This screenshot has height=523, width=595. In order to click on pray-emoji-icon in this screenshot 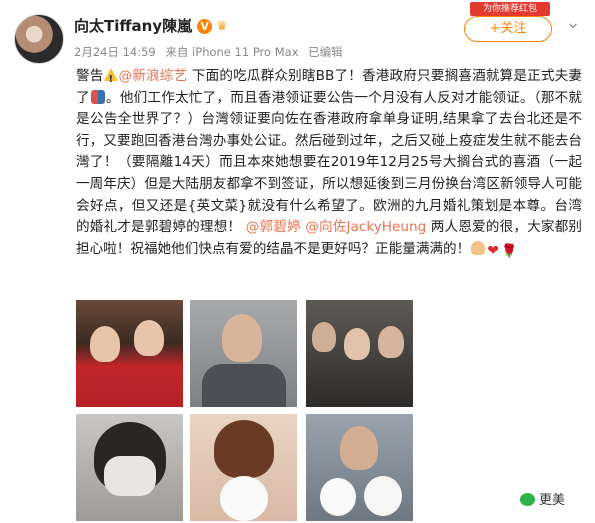, I will do `click(478, 247)`.